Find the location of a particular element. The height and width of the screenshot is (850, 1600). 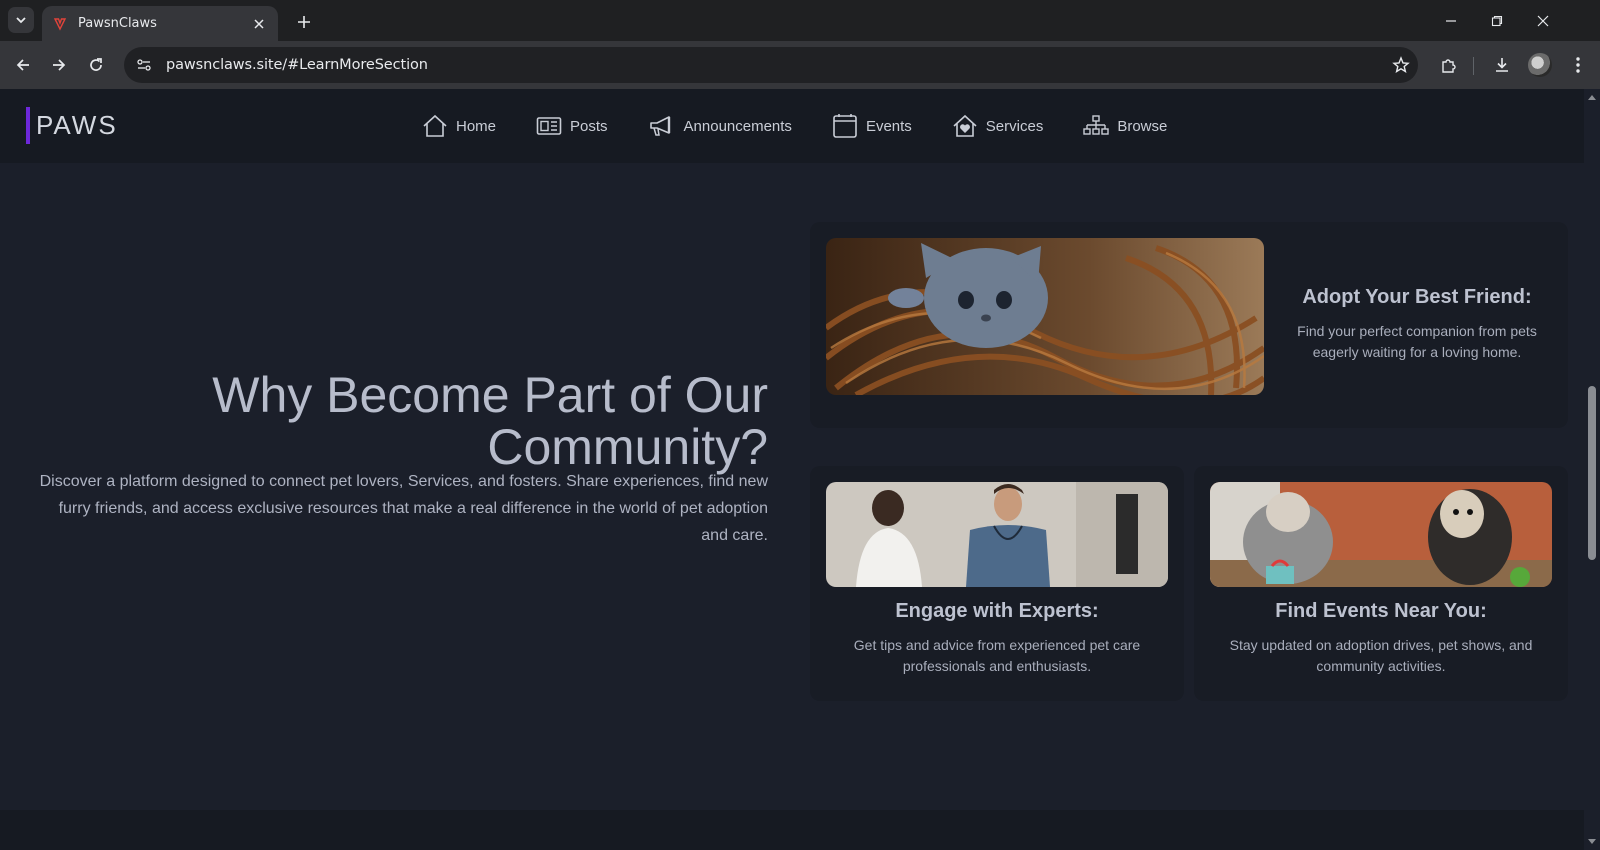

restore-button is located at coordinates (1497, 20).